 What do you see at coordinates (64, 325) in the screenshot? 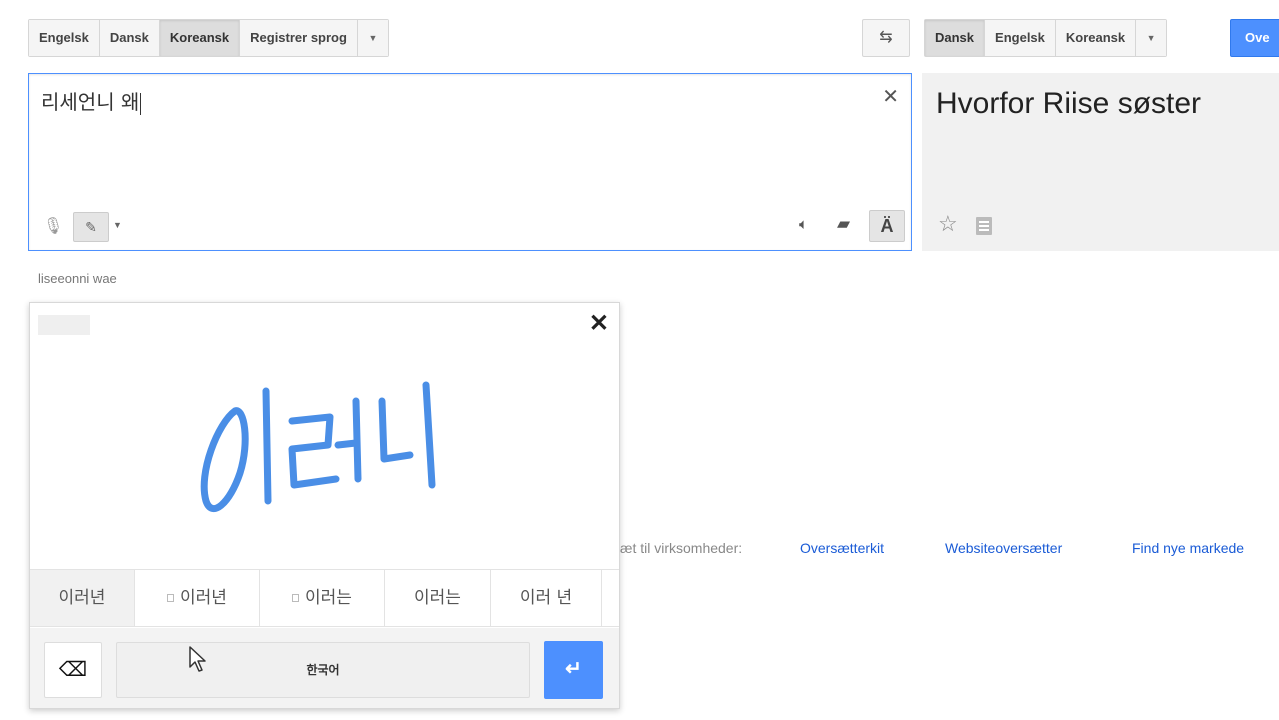
I see `drag-handle` at bounding box center [64, 325].